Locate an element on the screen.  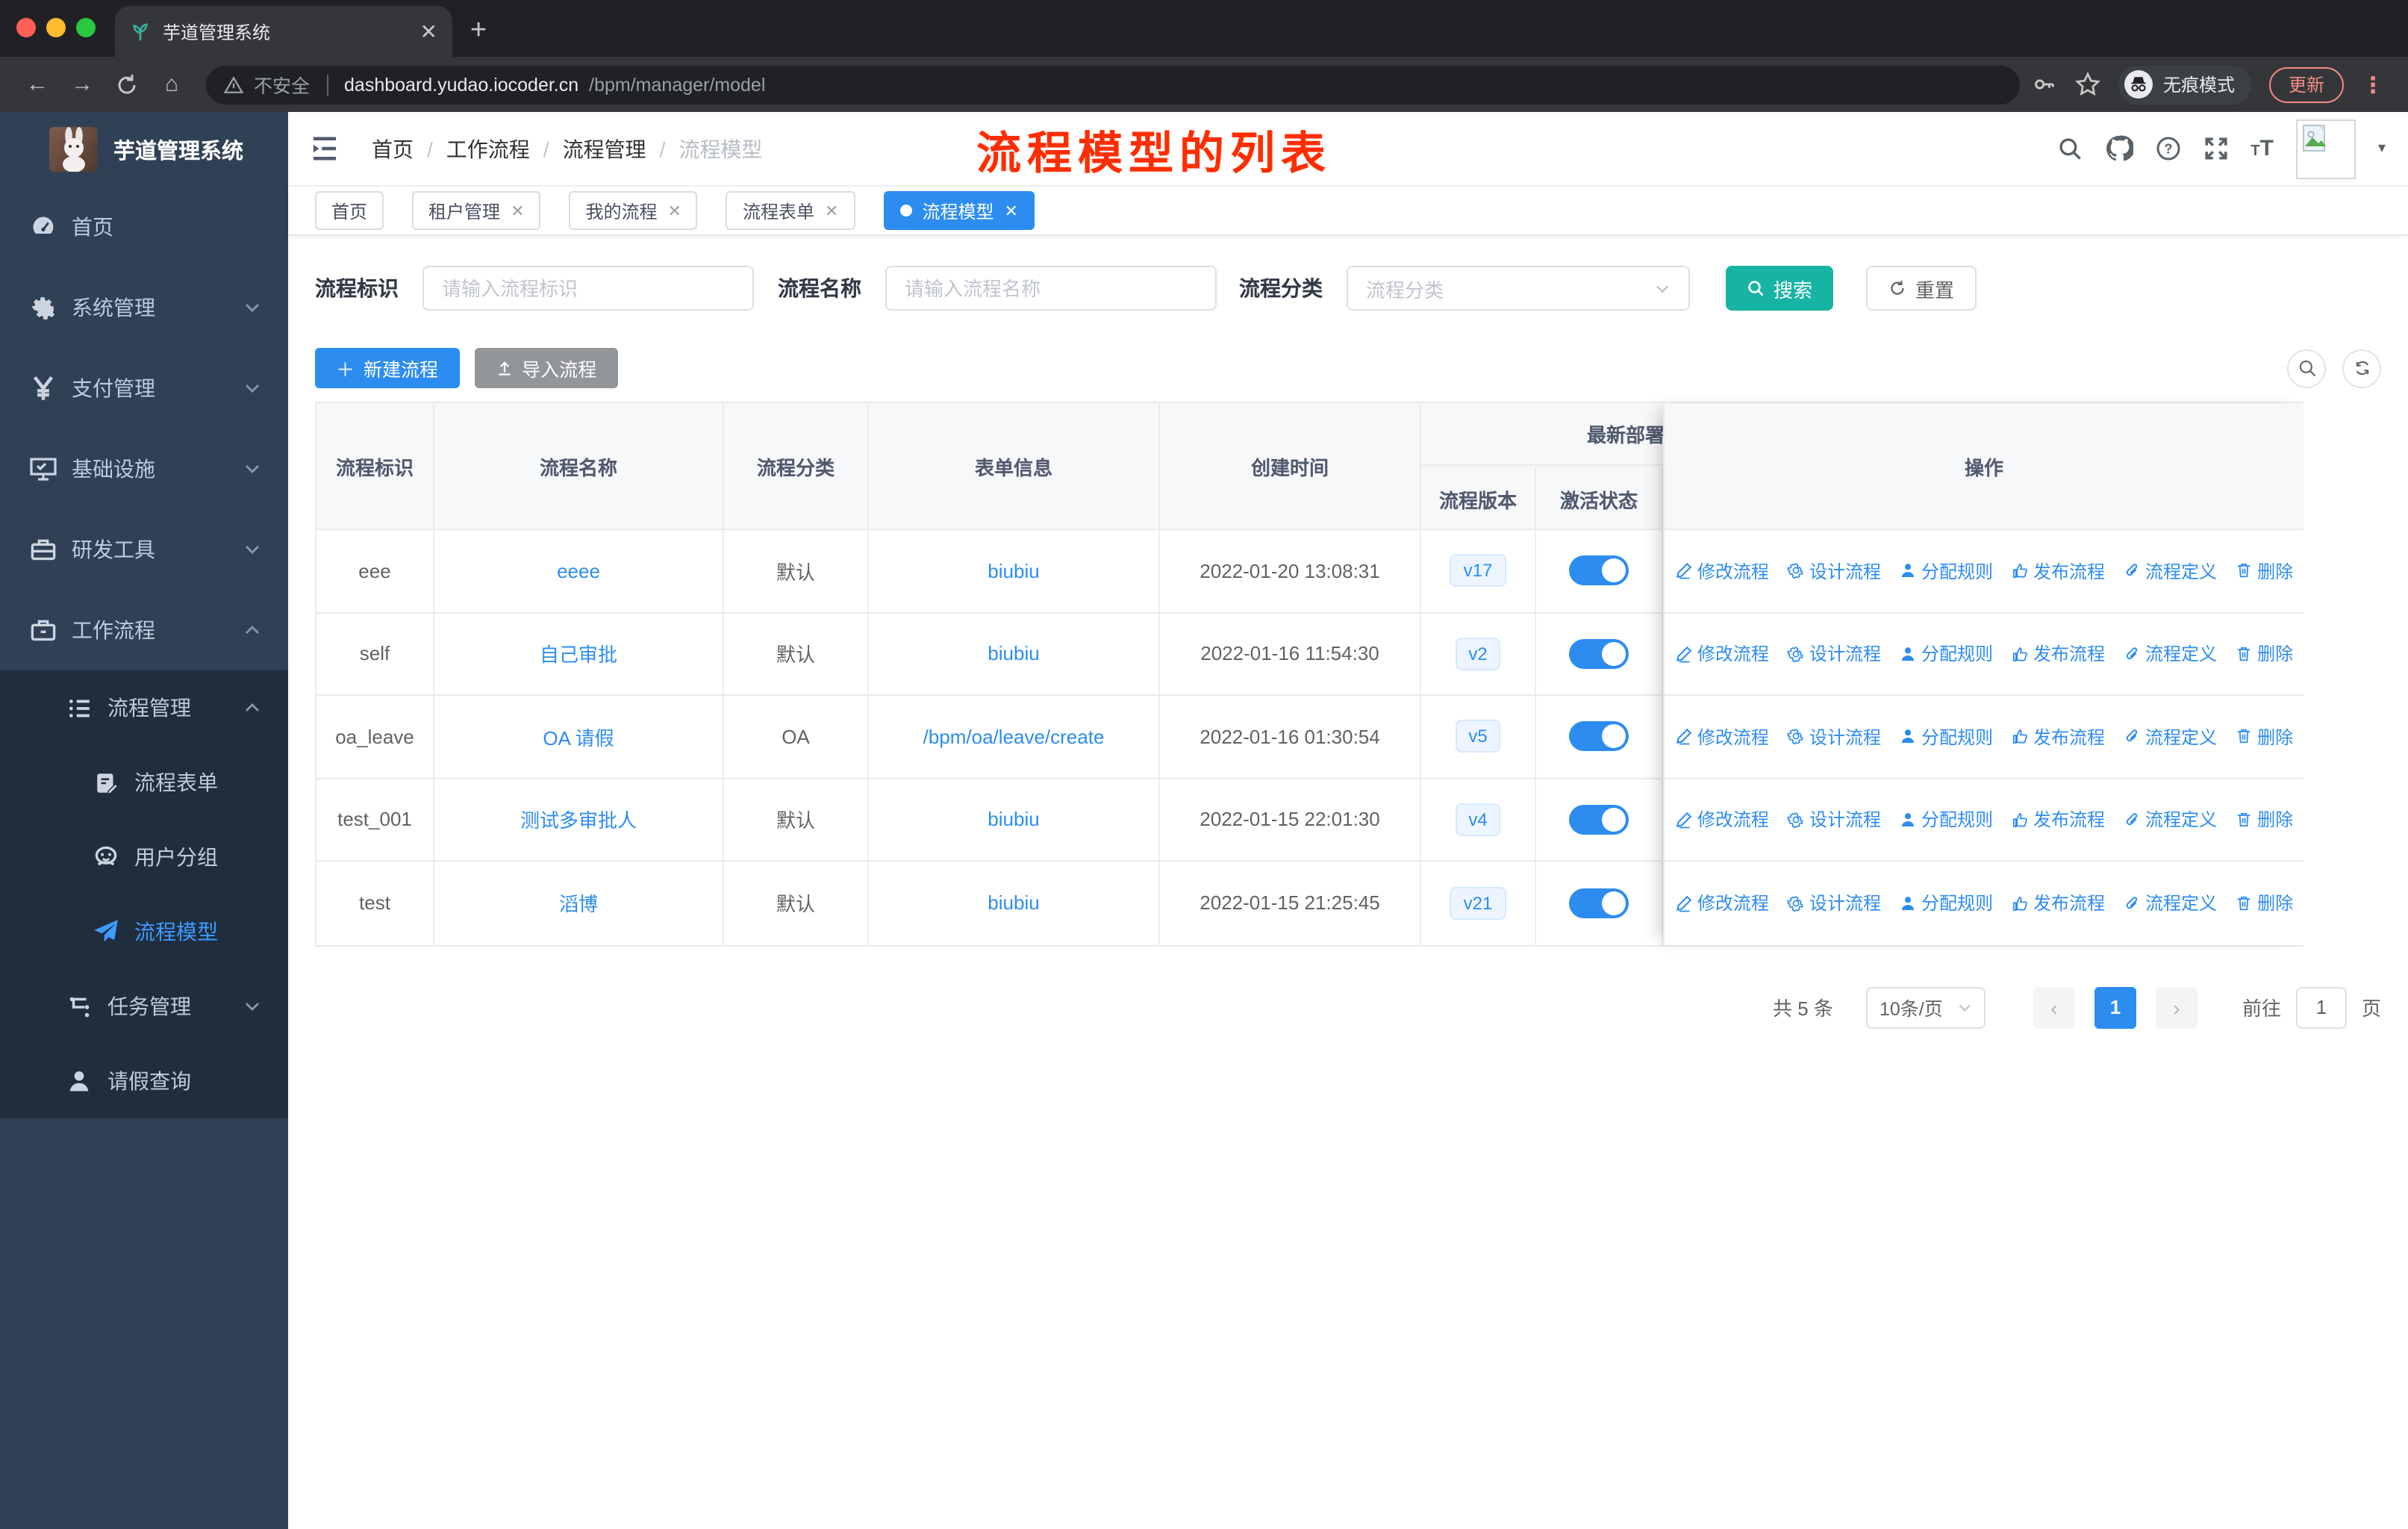
sidebar-logo: 芋道管理系统 is located at coordinates (144, 149).